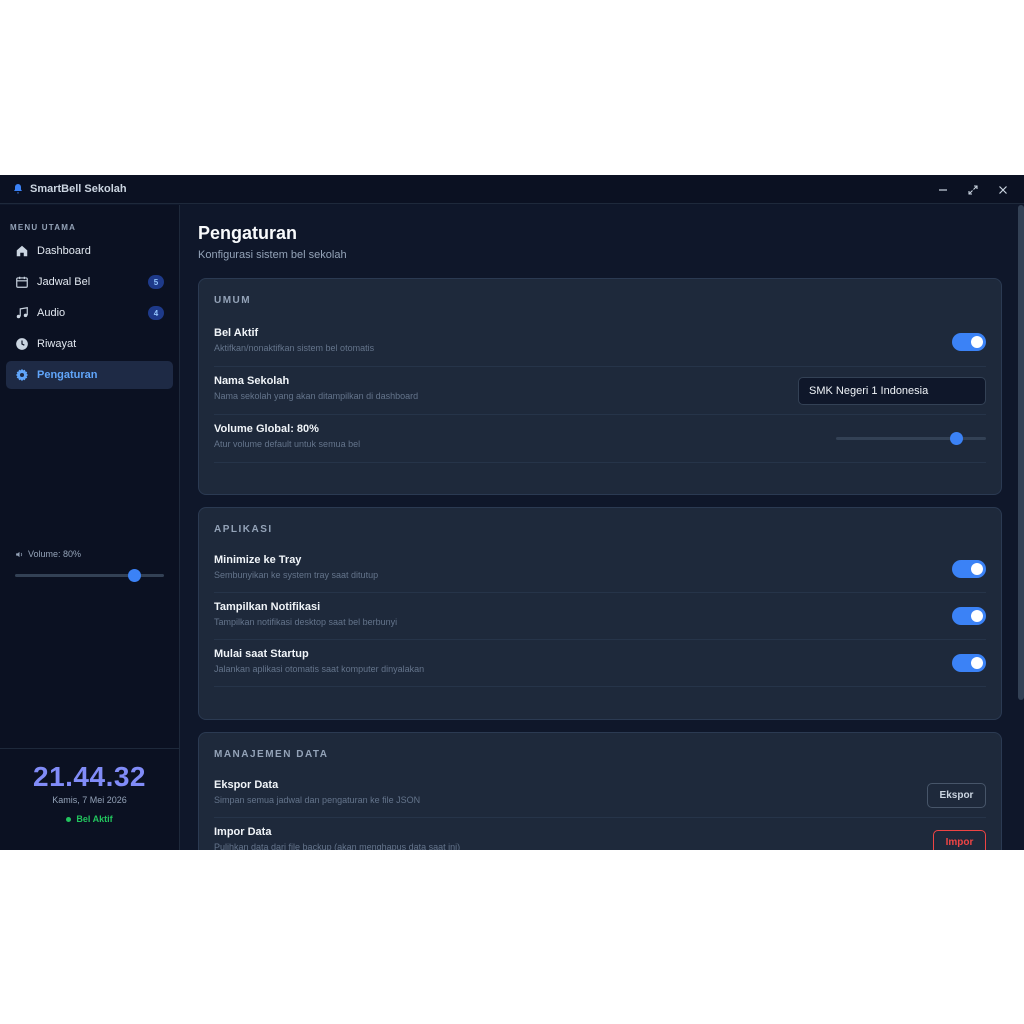  I want to click on import-button: Impor, so click(959, 840).